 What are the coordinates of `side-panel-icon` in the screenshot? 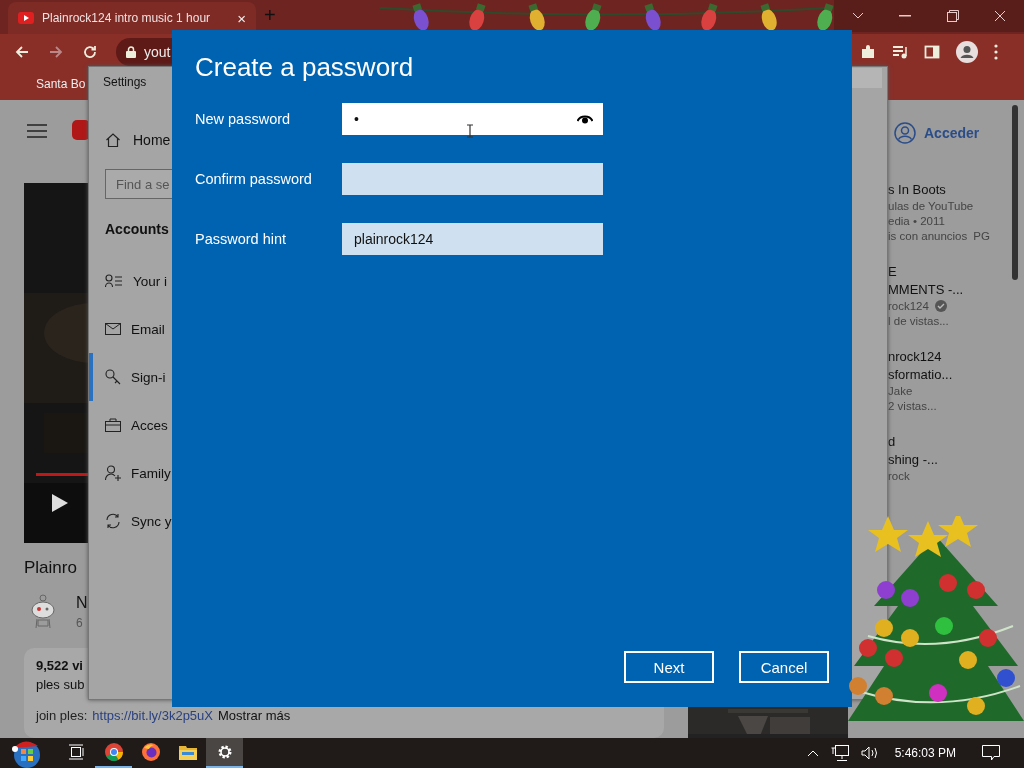 It's located at (932, 52).